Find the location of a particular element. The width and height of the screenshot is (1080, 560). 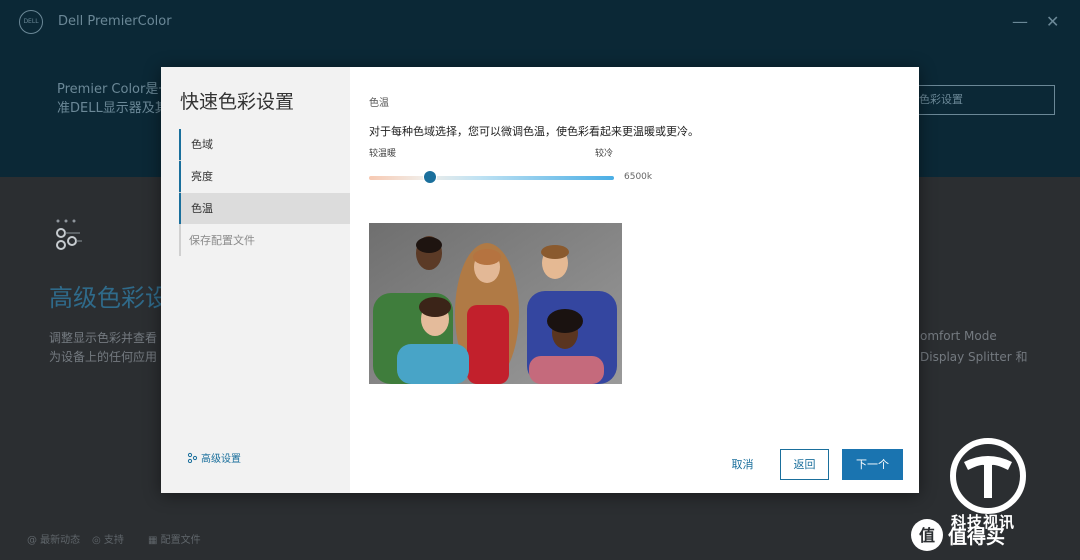

svg-text: 值 is located at coordinates (927, 535).